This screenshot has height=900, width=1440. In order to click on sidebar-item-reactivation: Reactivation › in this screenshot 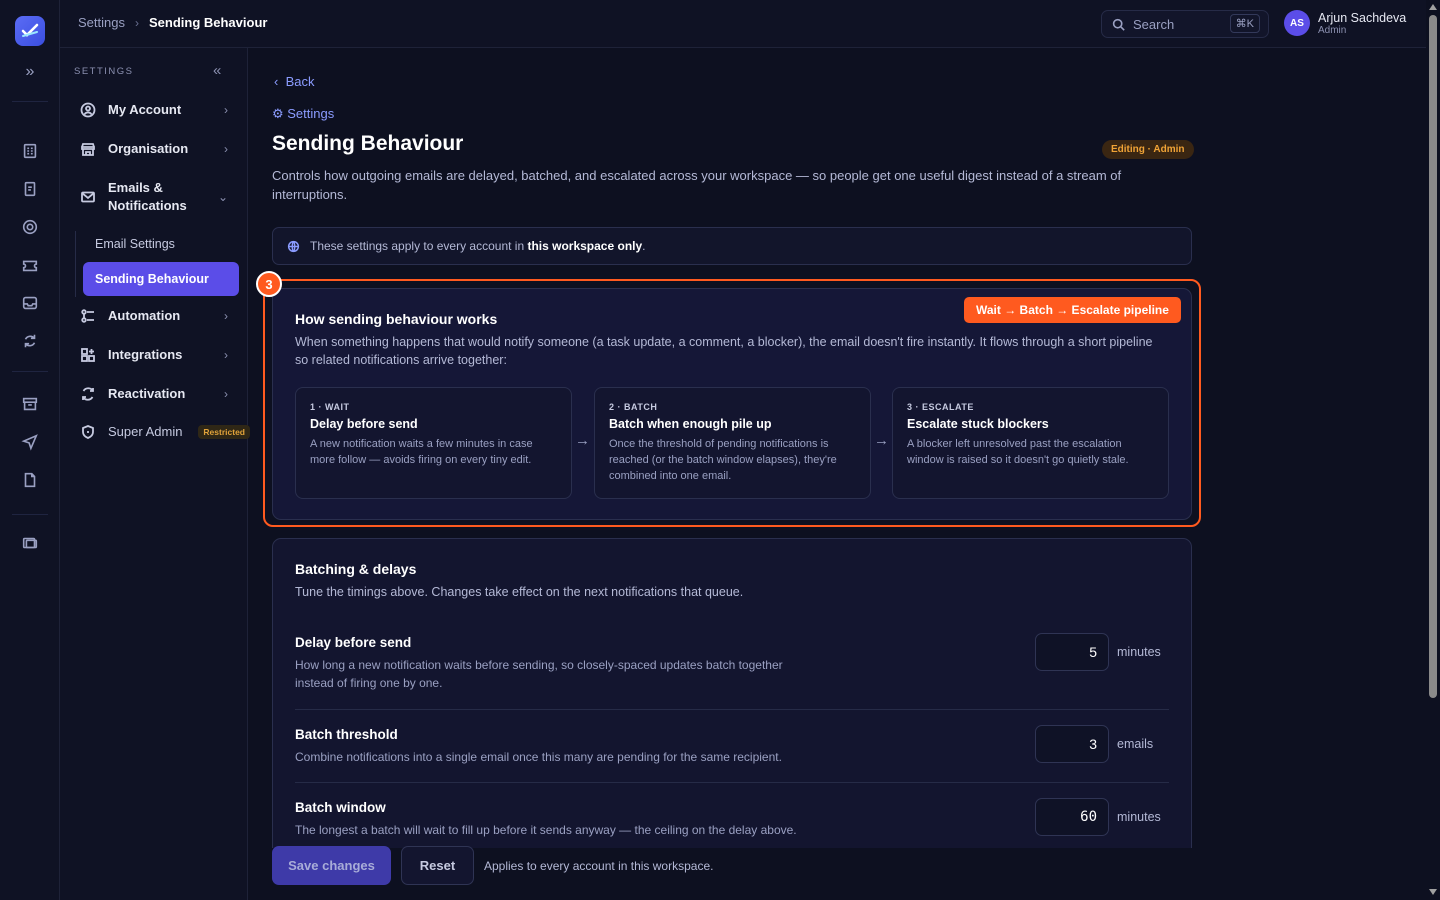, I will do `click(154, 394)`.